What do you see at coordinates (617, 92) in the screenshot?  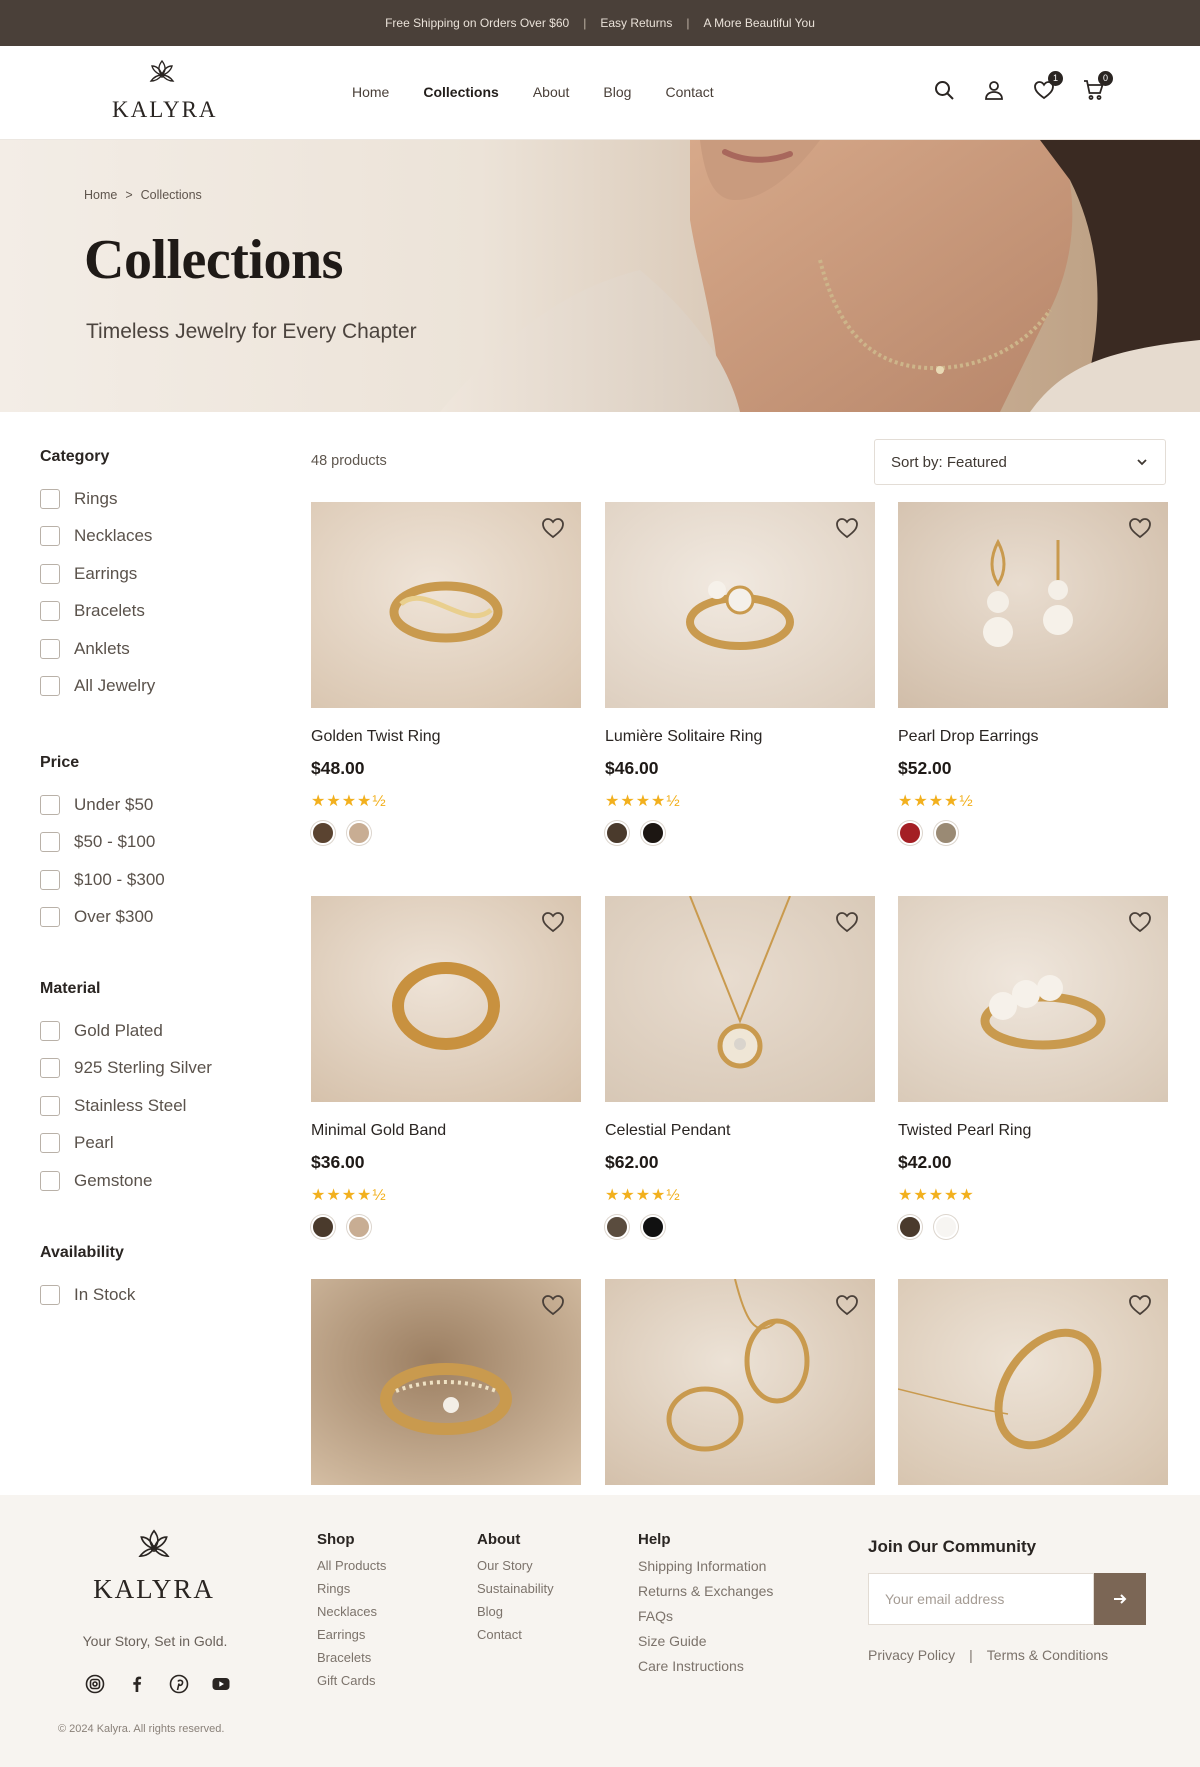 I see `nav-item-blog: Blog` at bounding box center [617, 92].